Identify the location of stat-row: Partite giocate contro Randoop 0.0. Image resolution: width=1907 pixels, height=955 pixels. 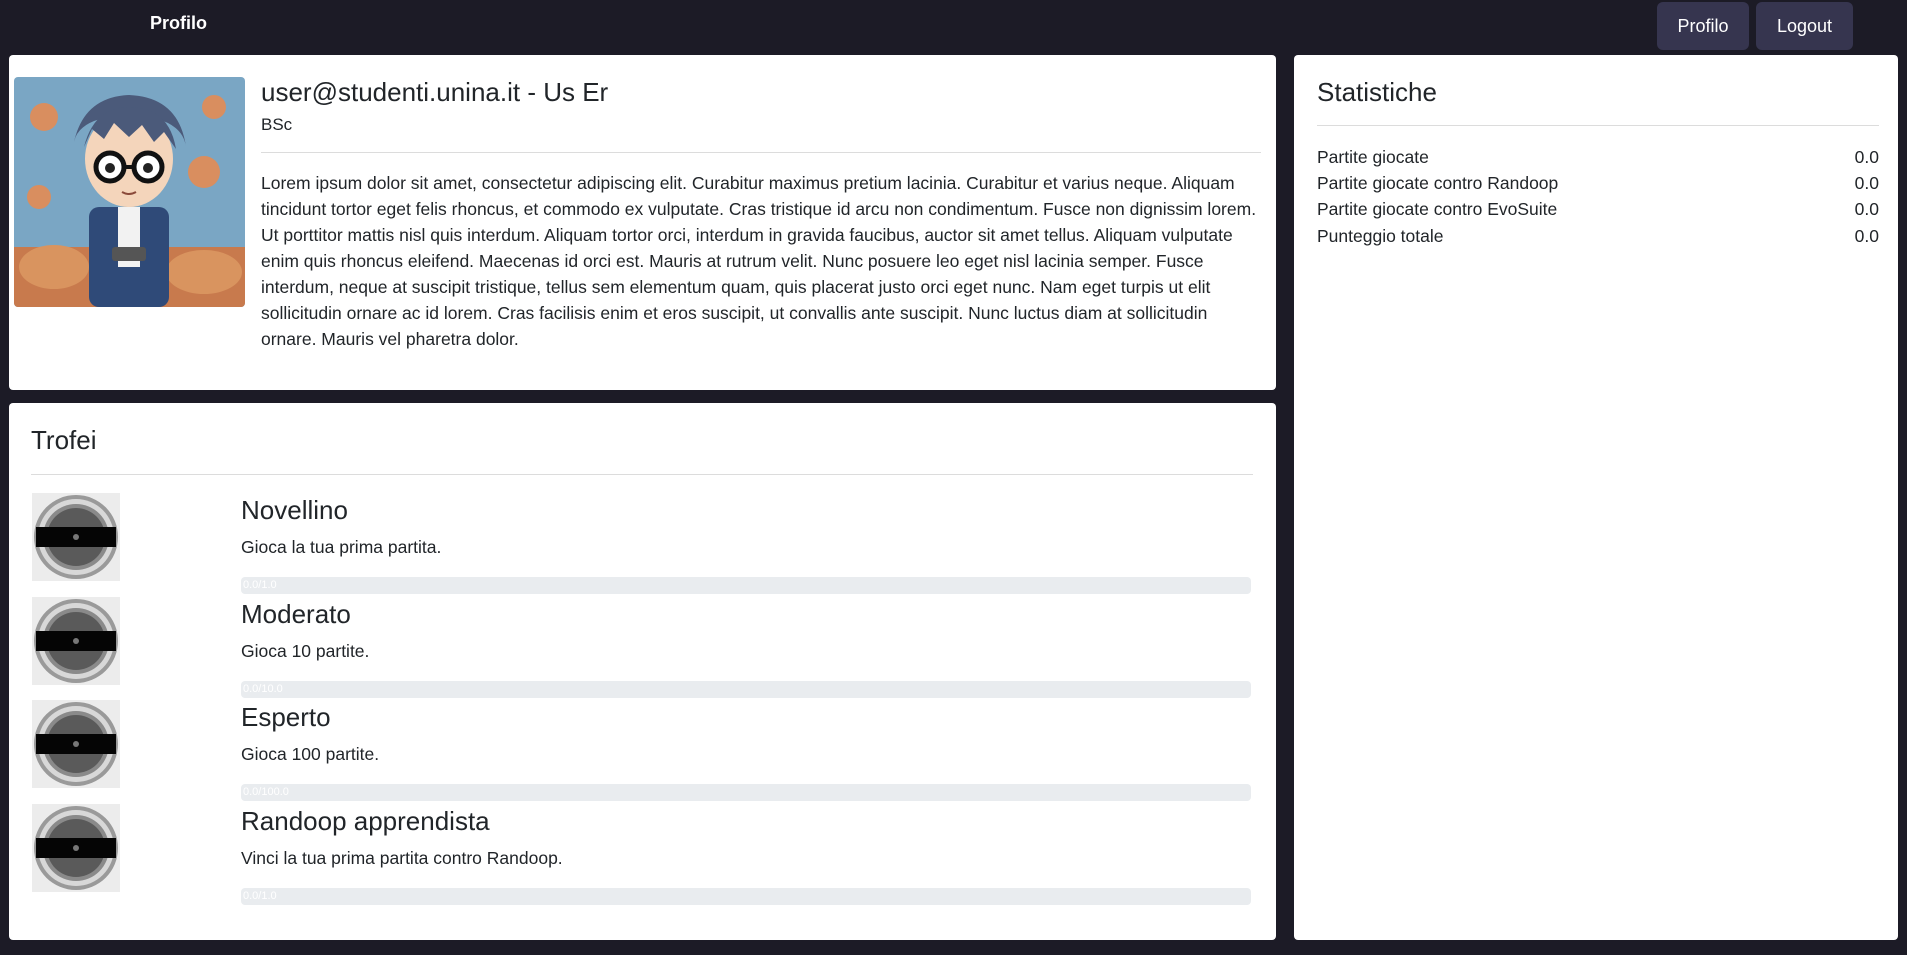
(1598, 183).